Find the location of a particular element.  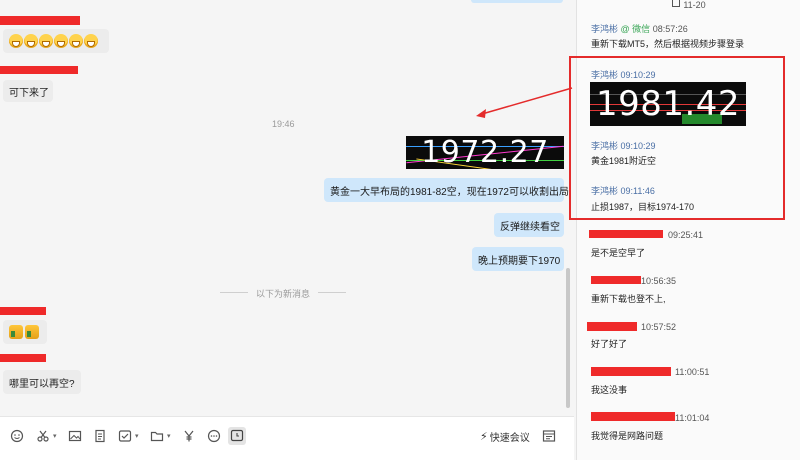

image-icon is located at coordinates (75, 436).